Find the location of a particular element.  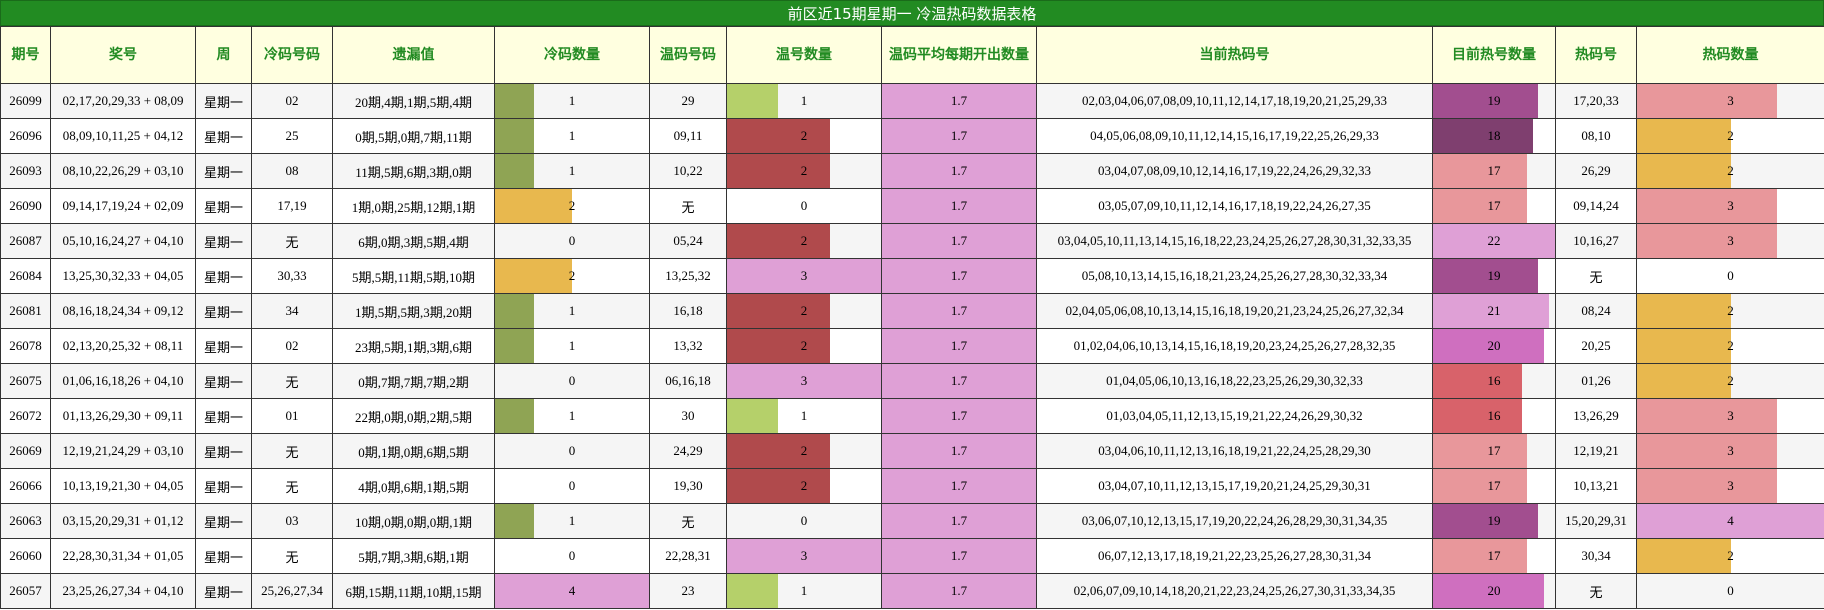

omission-cell: 5期,5期,11期,5期,10期 is located at coordinates (413, 276).